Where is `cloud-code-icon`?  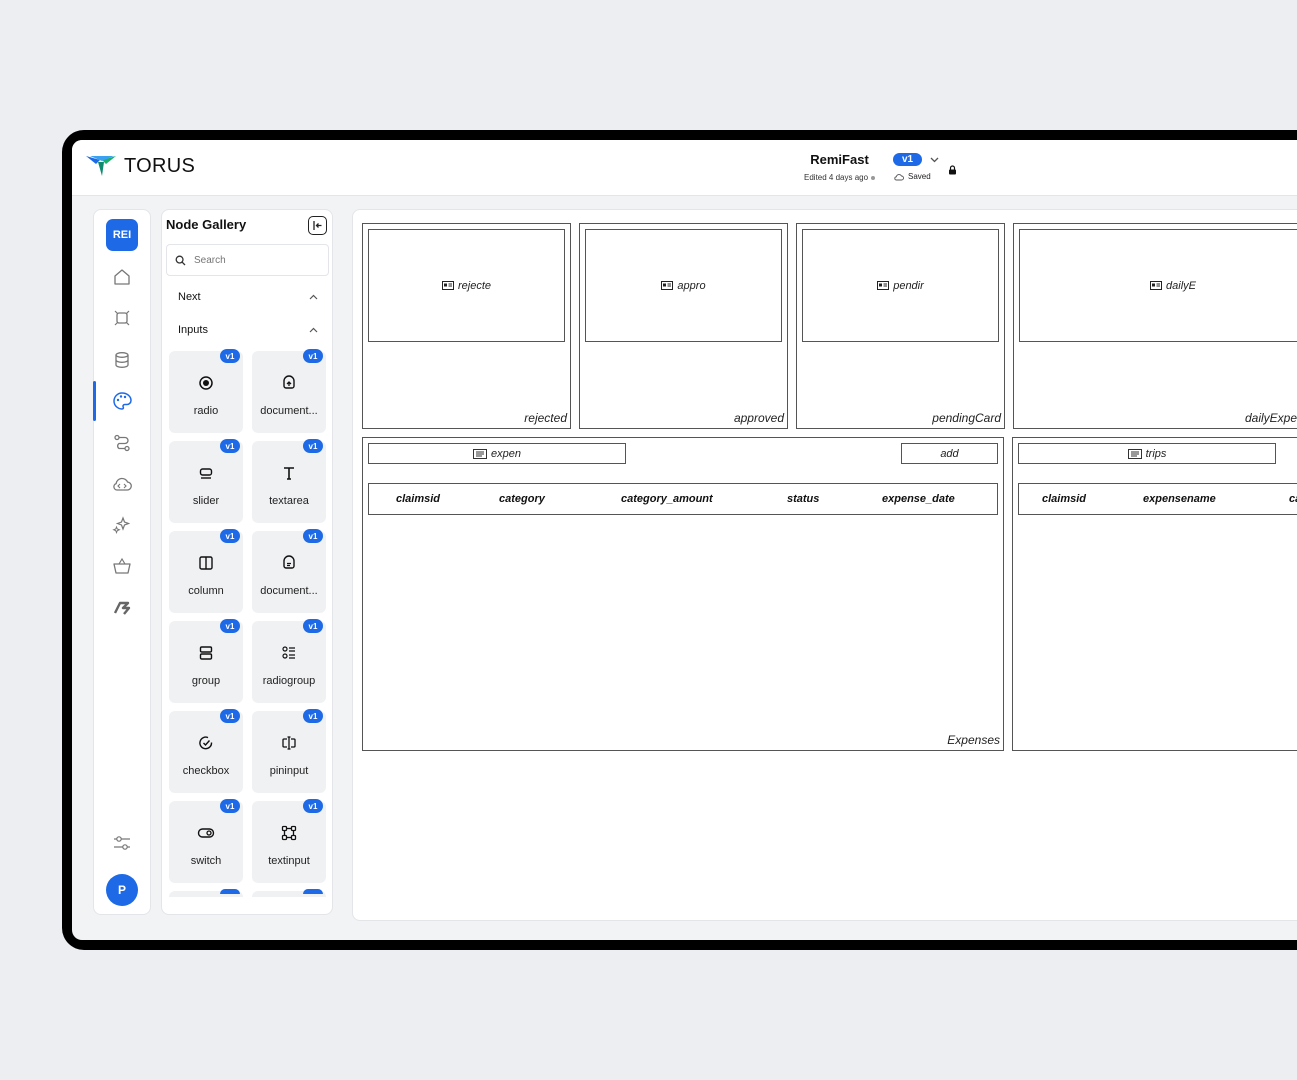 cloud-code-icon is located at coordinates (122, 484).